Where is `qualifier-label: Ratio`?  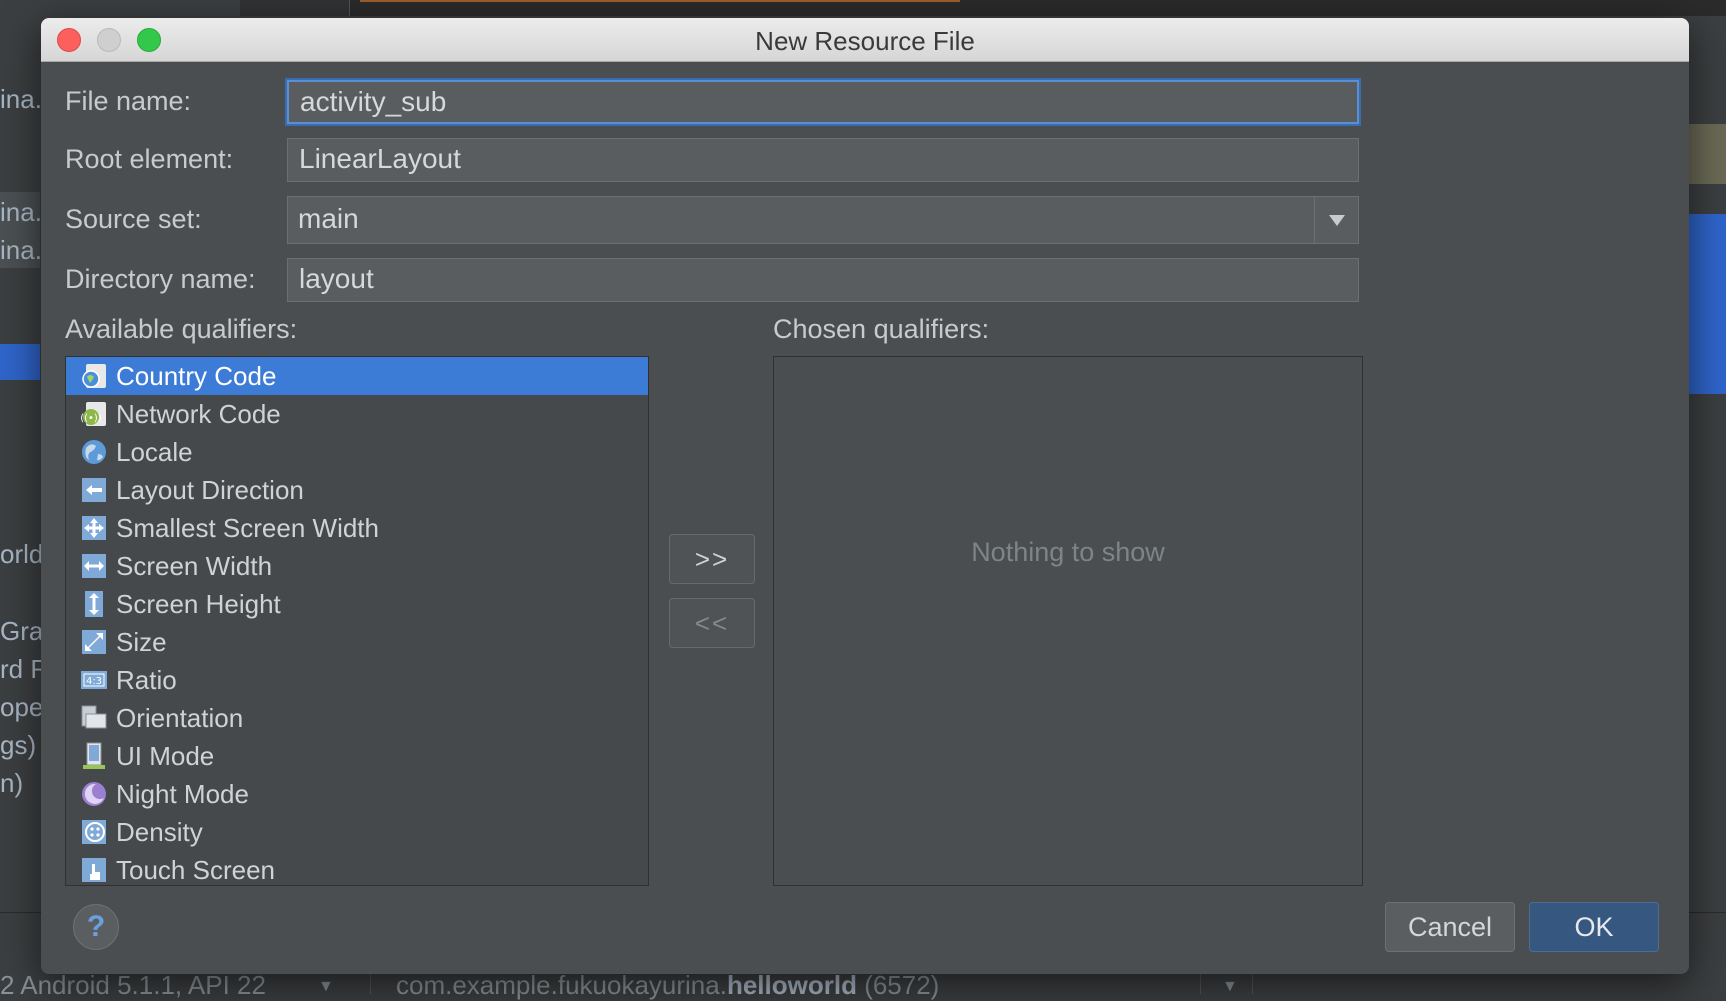 qualifier-label: Ratio is located at coordinates (146, 679).